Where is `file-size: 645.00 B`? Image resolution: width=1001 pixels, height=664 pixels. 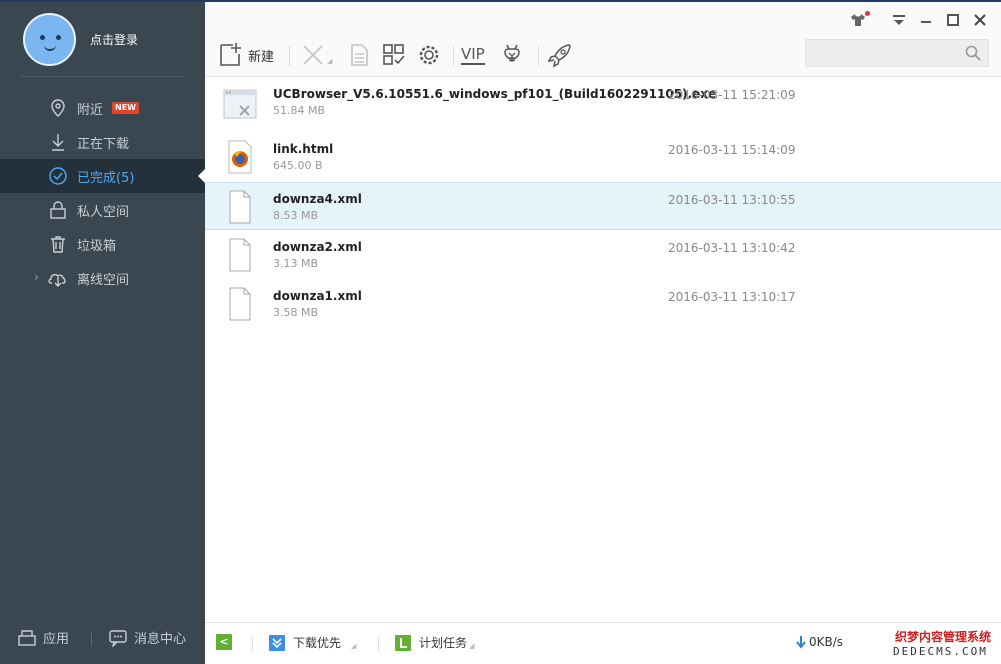 file-size: 645.00 B is located at coordinates (298, 165).